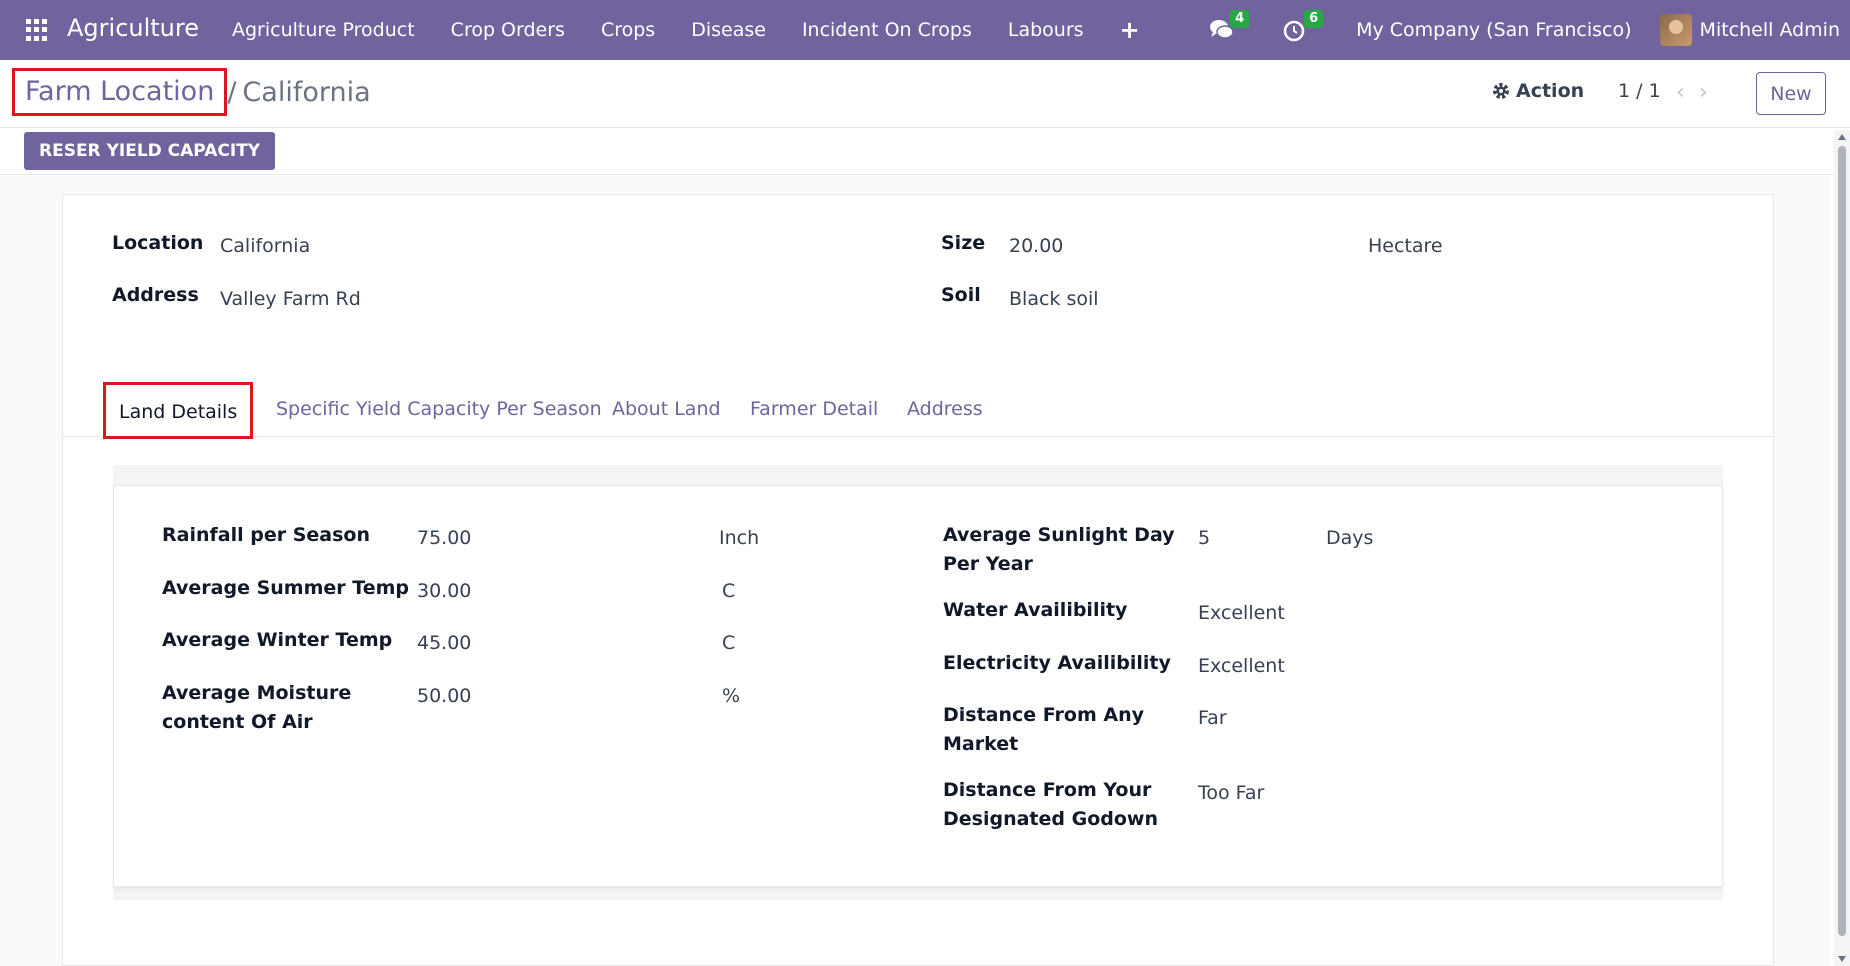  What do you see at coordinates (1046, 30) in the screenshot?
I see `menu-labours: Labours` at bounding box center [1046, 30].